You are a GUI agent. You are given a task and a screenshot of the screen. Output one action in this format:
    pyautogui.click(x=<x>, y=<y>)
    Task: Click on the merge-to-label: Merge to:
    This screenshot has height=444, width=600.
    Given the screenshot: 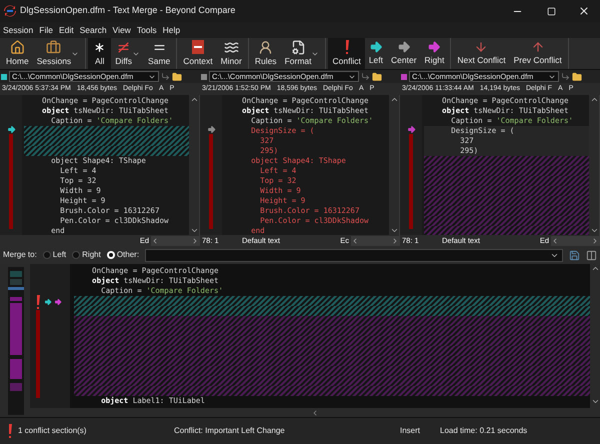 What is the action you would take?
    pyautogui.click(x=20, y=255)
    